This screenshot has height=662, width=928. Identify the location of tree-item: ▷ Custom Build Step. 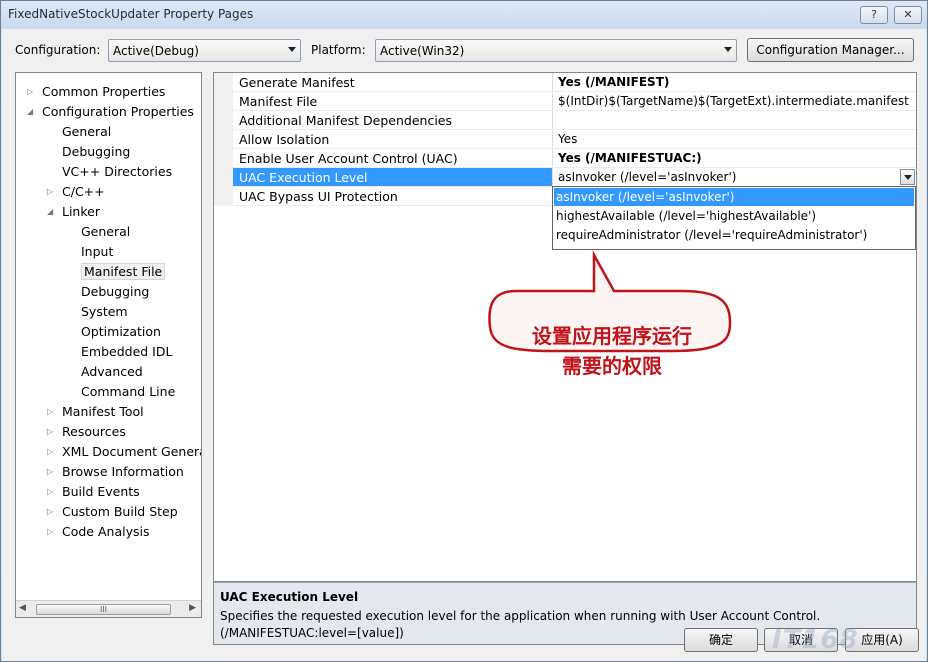
(112, 511).